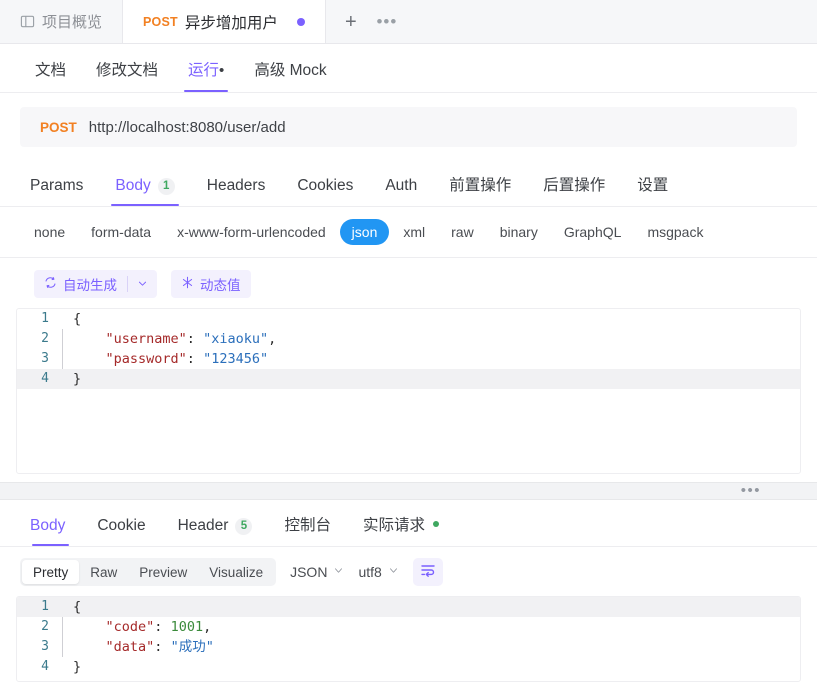  Describe the element at coordinates (103, 572) in the screenshot. I see `response-view-raw: Raw` at that location.